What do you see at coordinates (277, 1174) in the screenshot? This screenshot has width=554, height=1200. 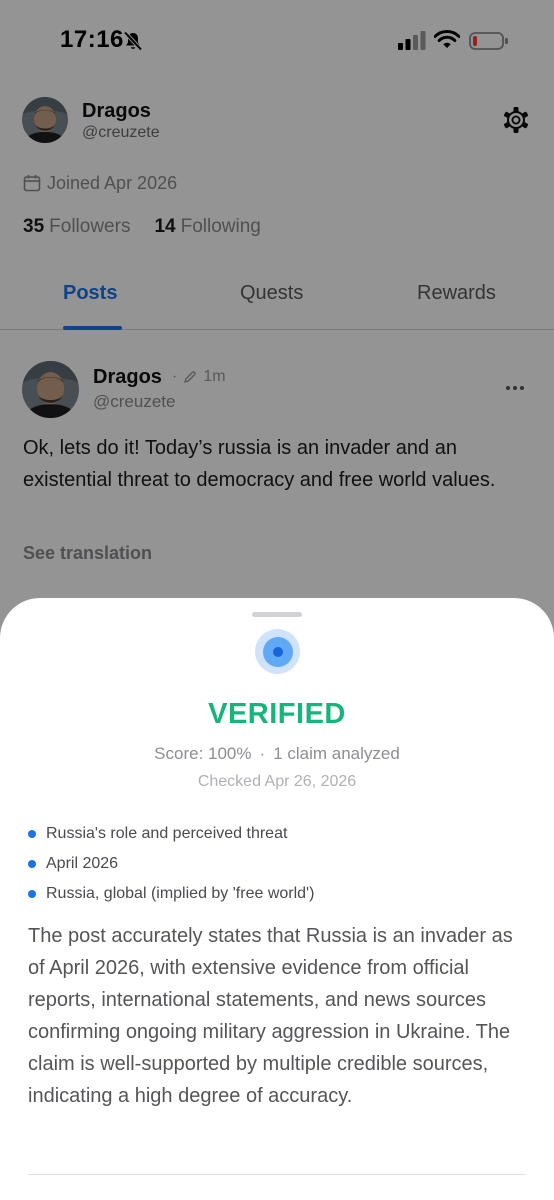 I see `divider` at bounding box center [277, 1174].